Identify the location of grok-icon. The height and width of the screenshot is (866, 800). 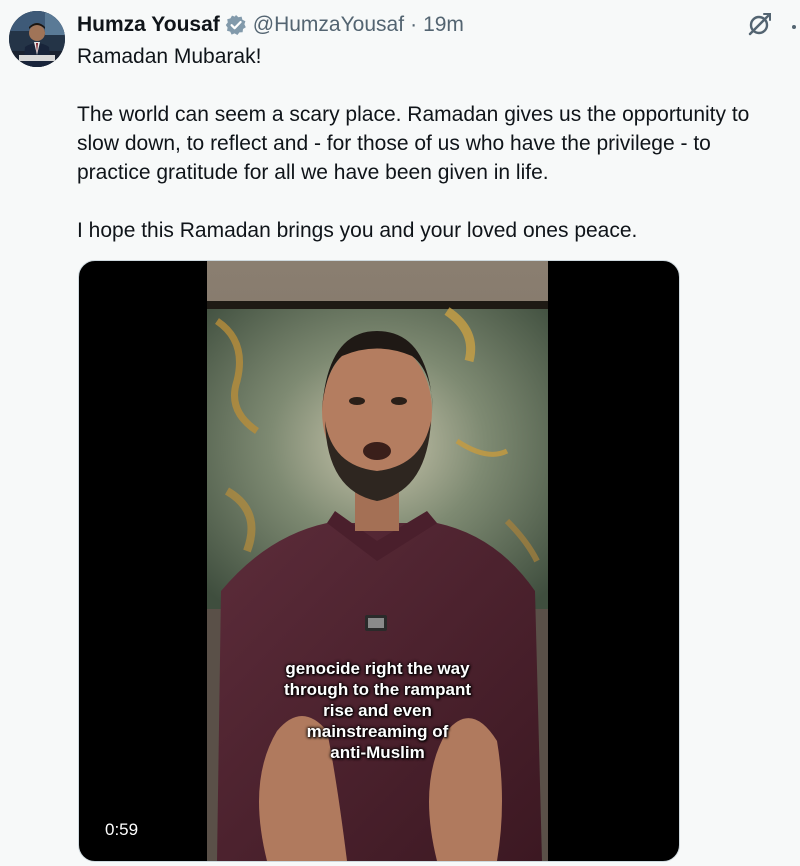
(759, 25).